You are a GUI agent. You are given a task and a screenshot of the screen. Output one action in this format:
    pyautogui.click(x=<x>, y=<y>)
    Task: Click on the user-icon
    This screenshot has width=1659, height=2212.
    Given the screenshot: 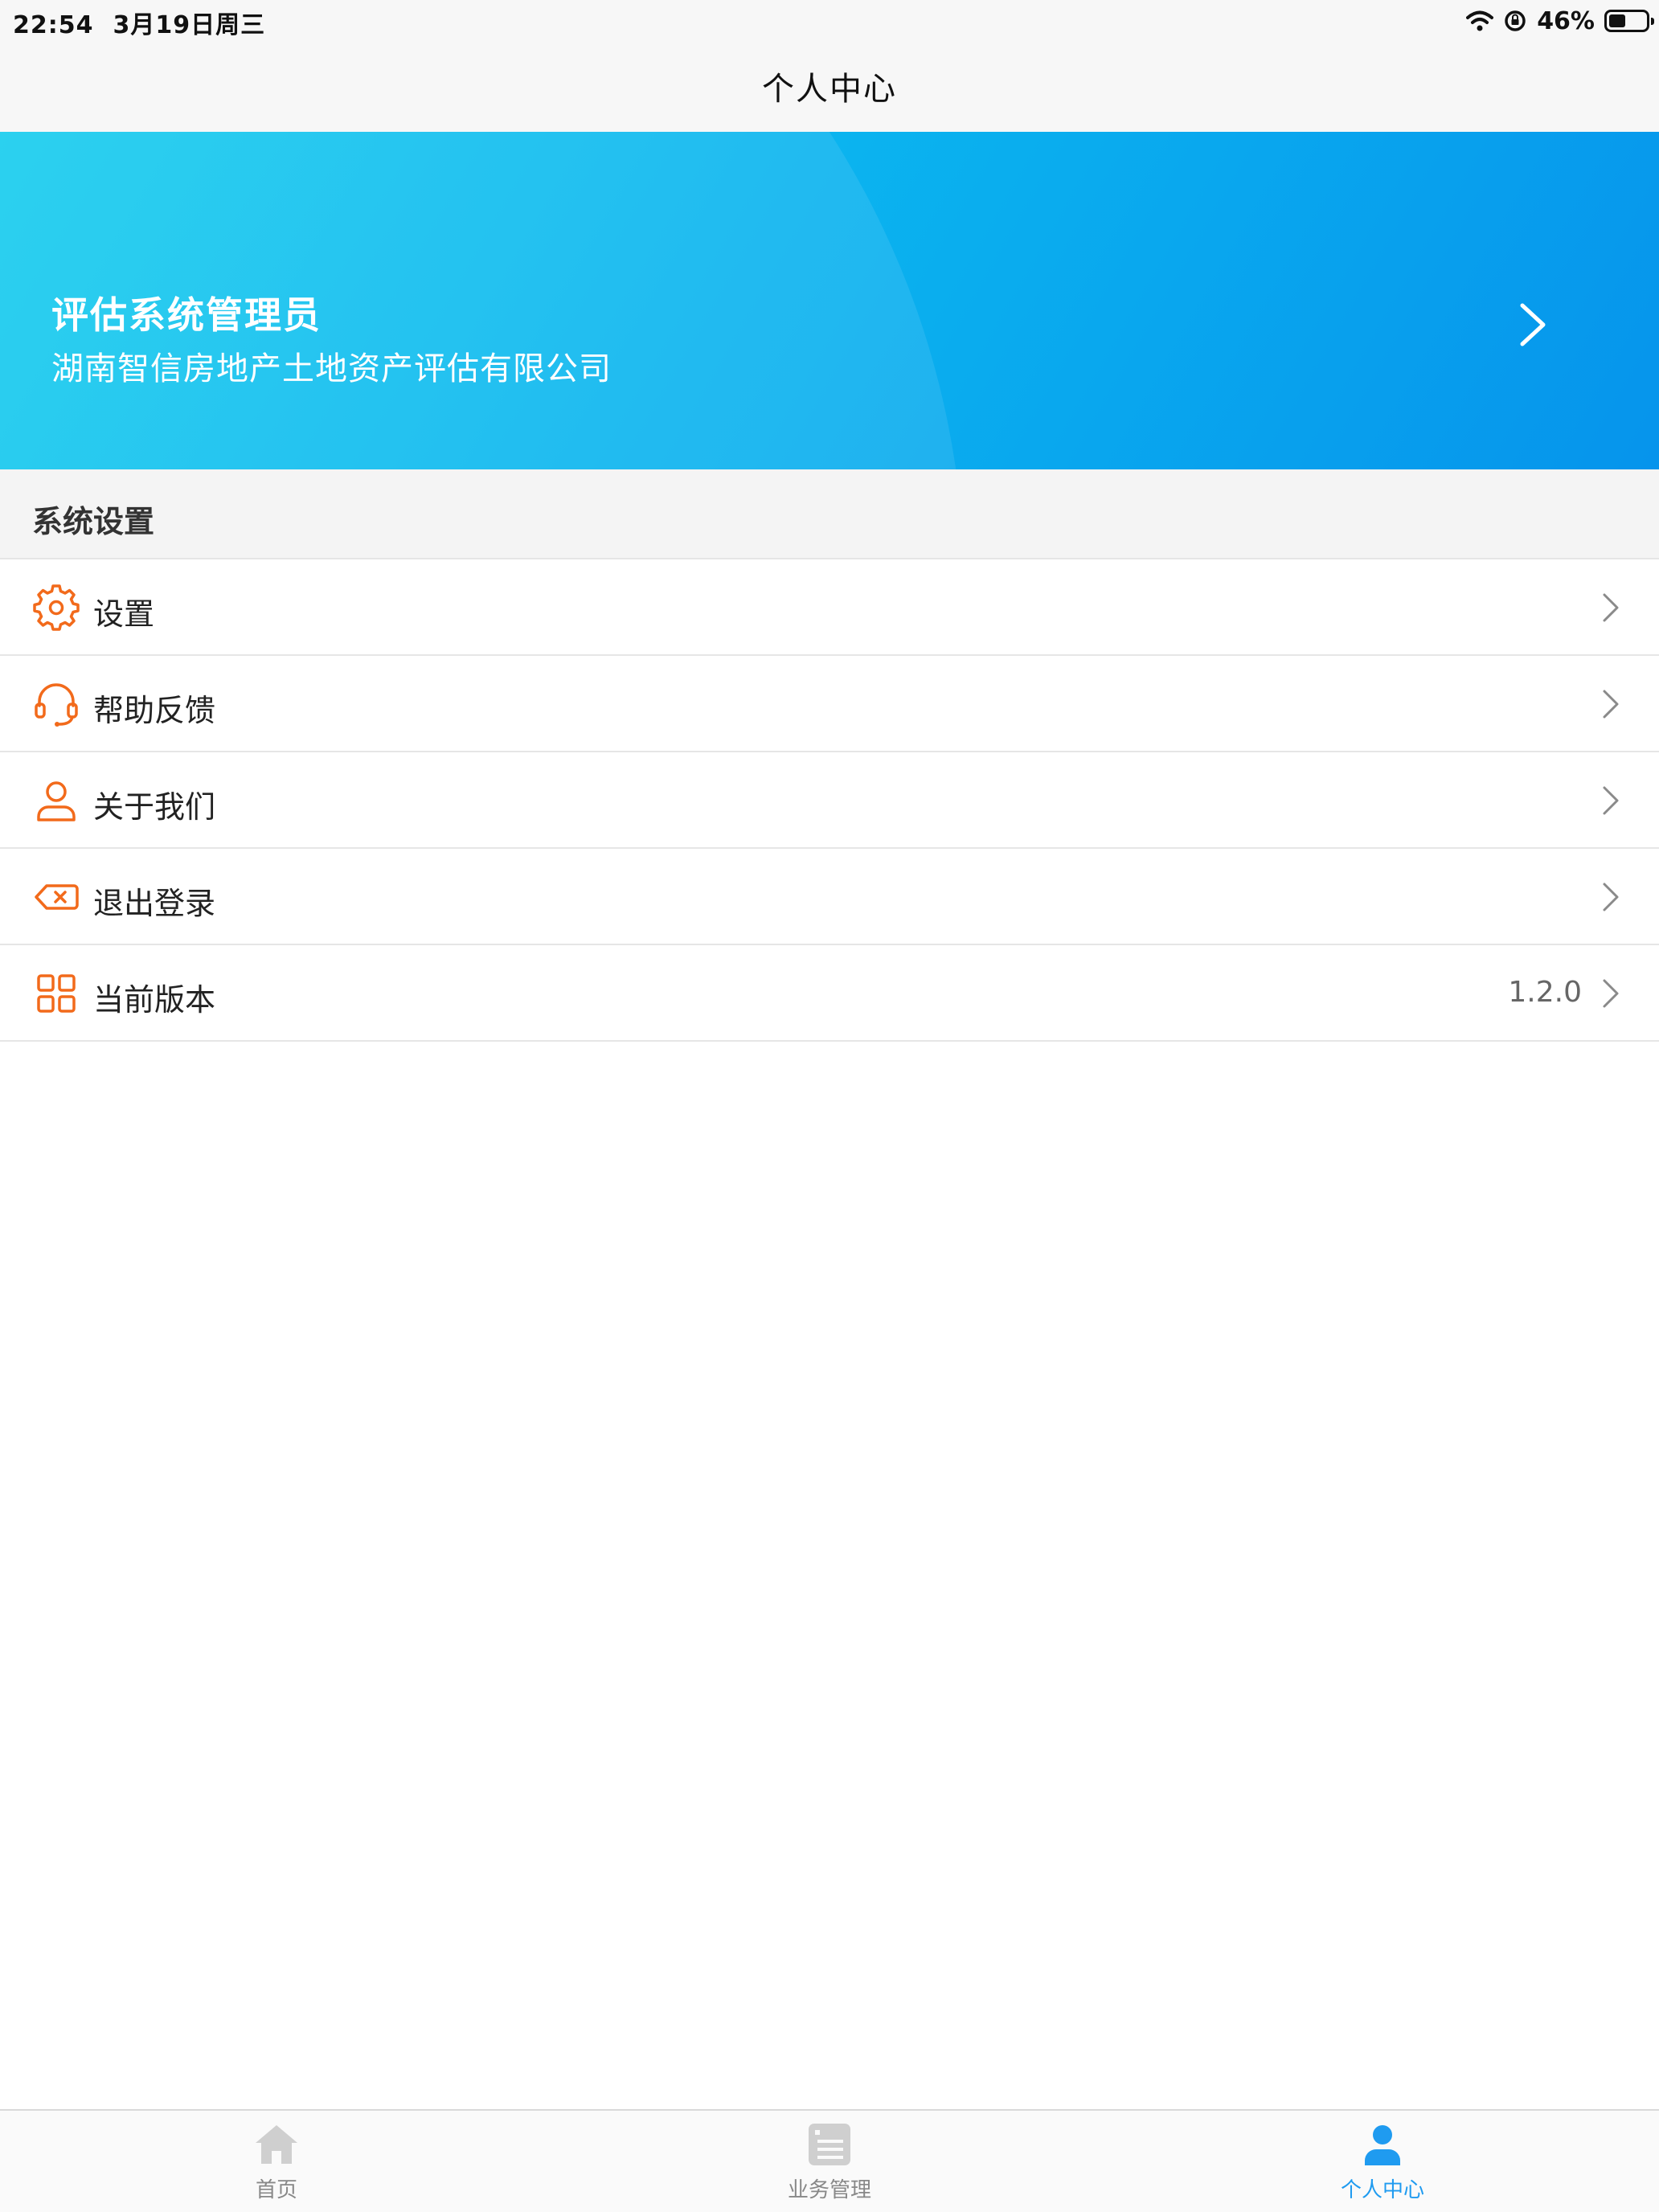 What is the action you would take?
    pyautogui.click(x=57, y=801)
    